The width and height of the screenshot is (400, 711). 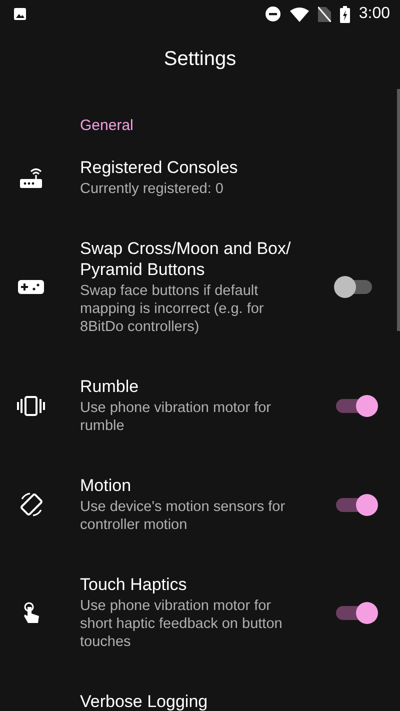 What do you see at coordinates (200, 59) in the screenshot?
I see `page-title: Settings` at bounding box center [200, 59].